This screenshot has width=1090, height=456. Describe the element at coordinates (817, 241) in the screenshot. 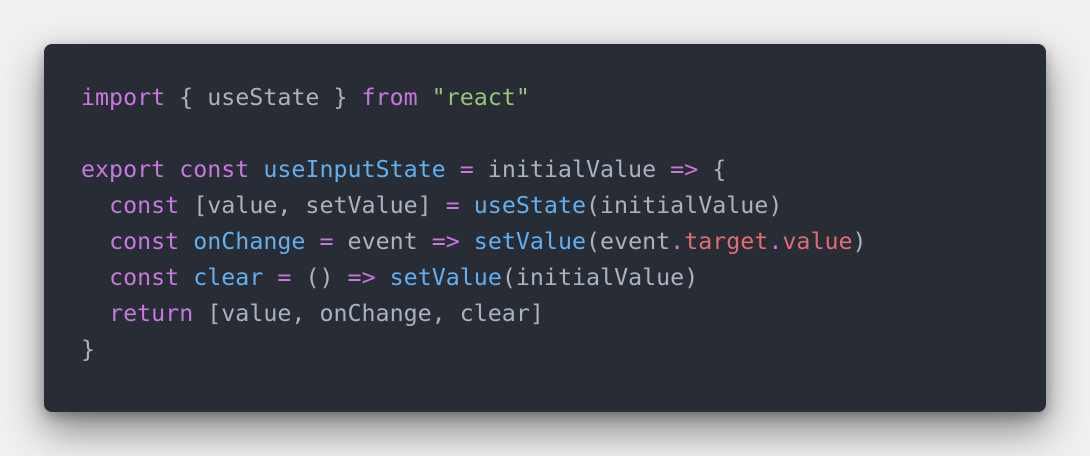

I see `property-token: value` at that location.